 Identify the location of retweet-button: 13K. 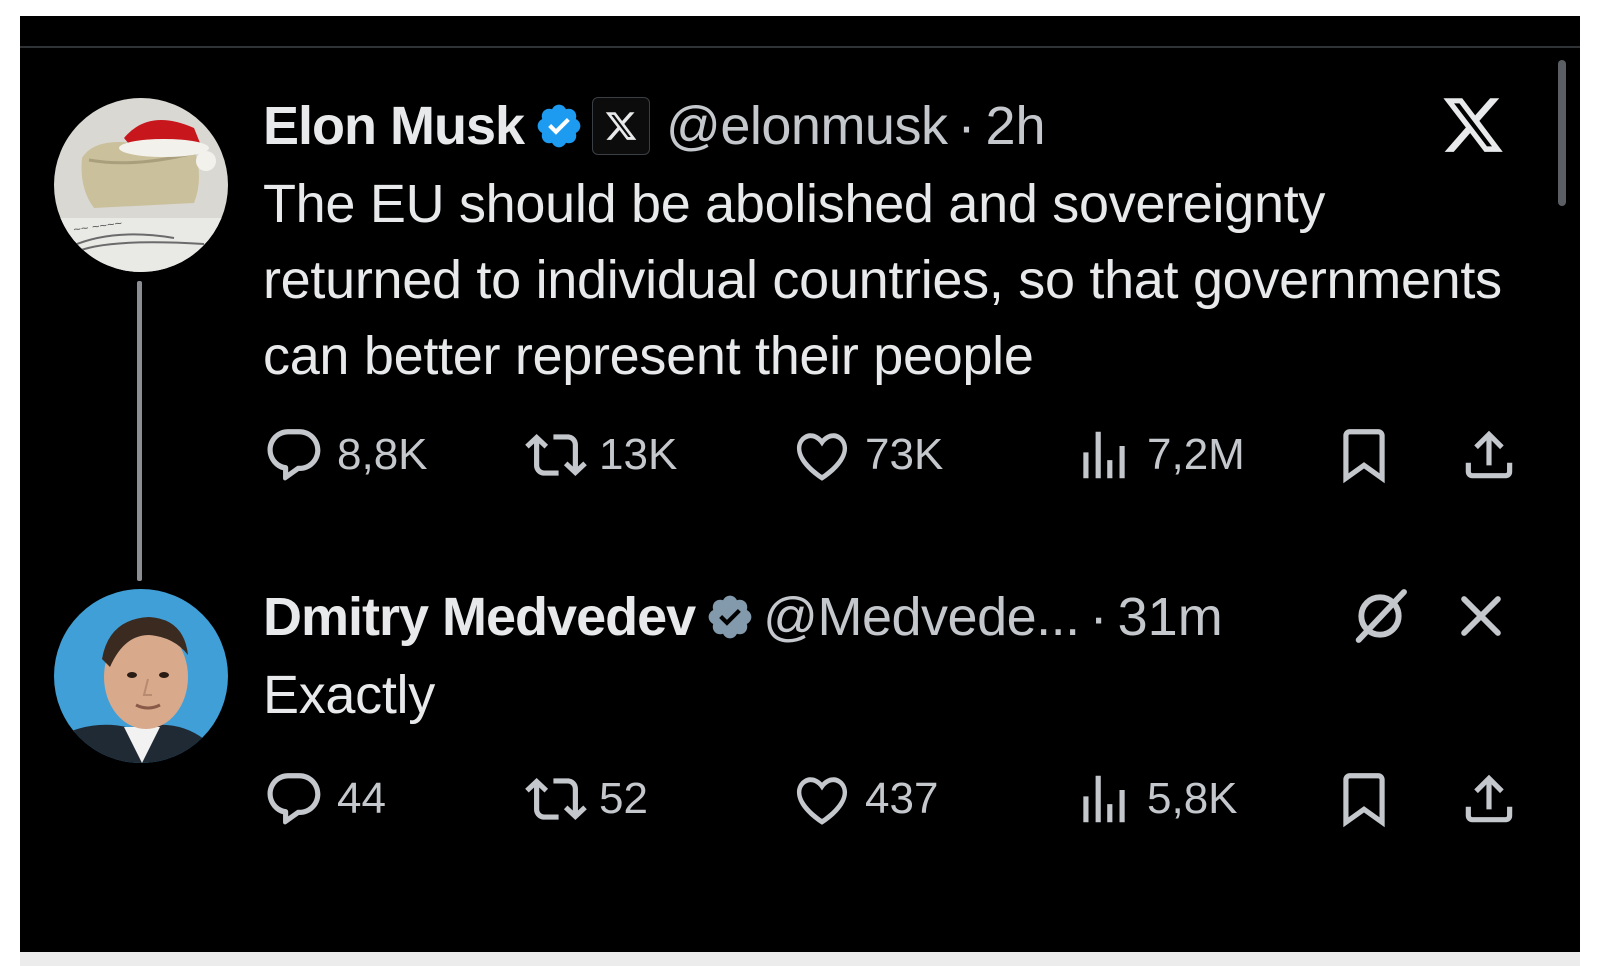
(601, 455).